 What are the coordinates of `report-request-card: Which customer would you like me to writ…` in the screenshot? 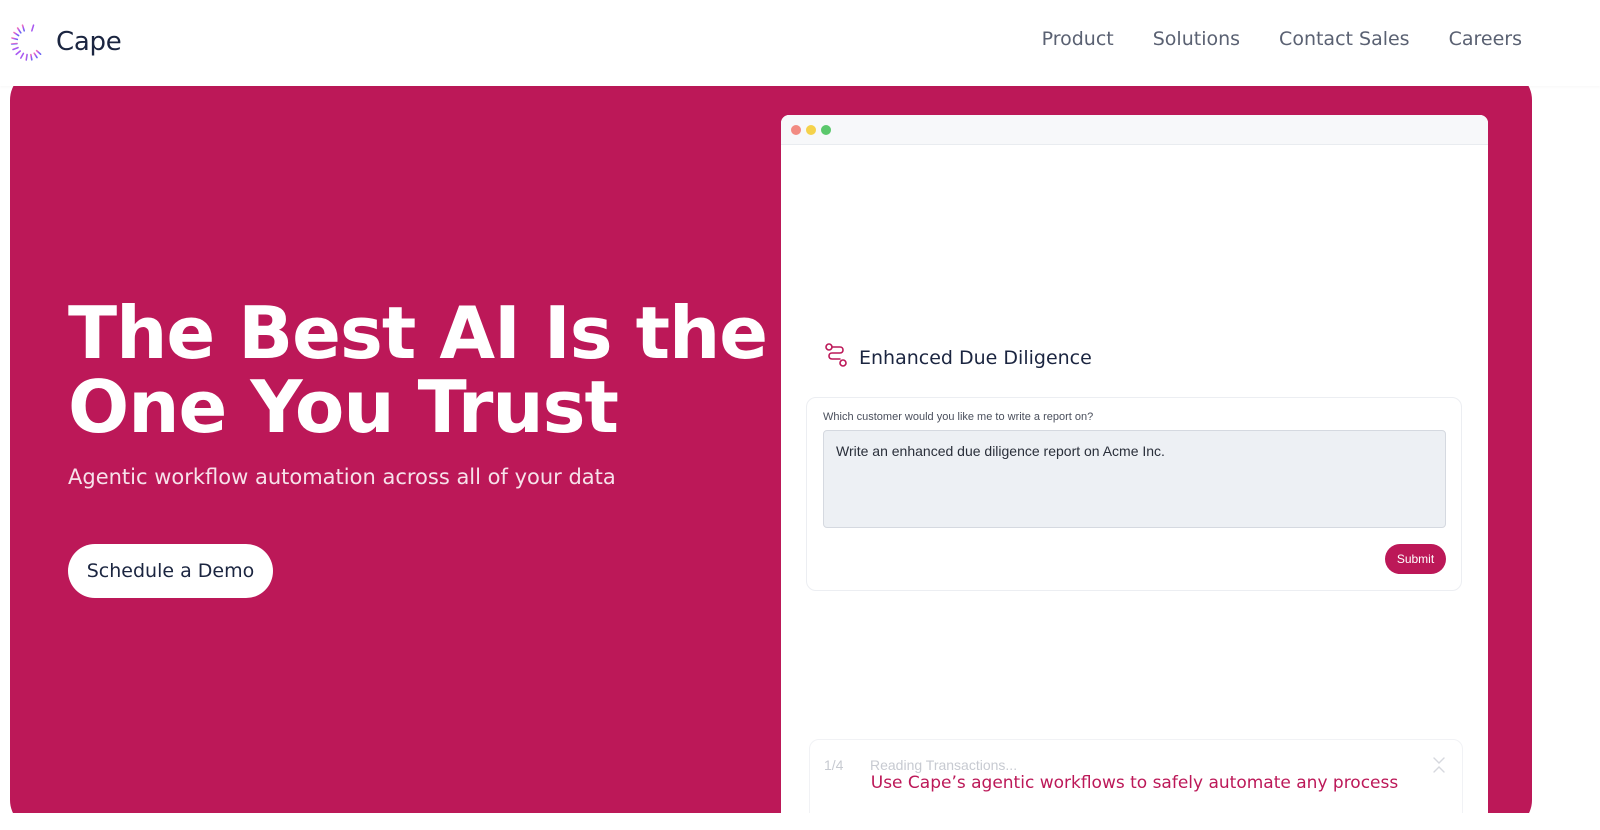 It's located at (1134, 494).